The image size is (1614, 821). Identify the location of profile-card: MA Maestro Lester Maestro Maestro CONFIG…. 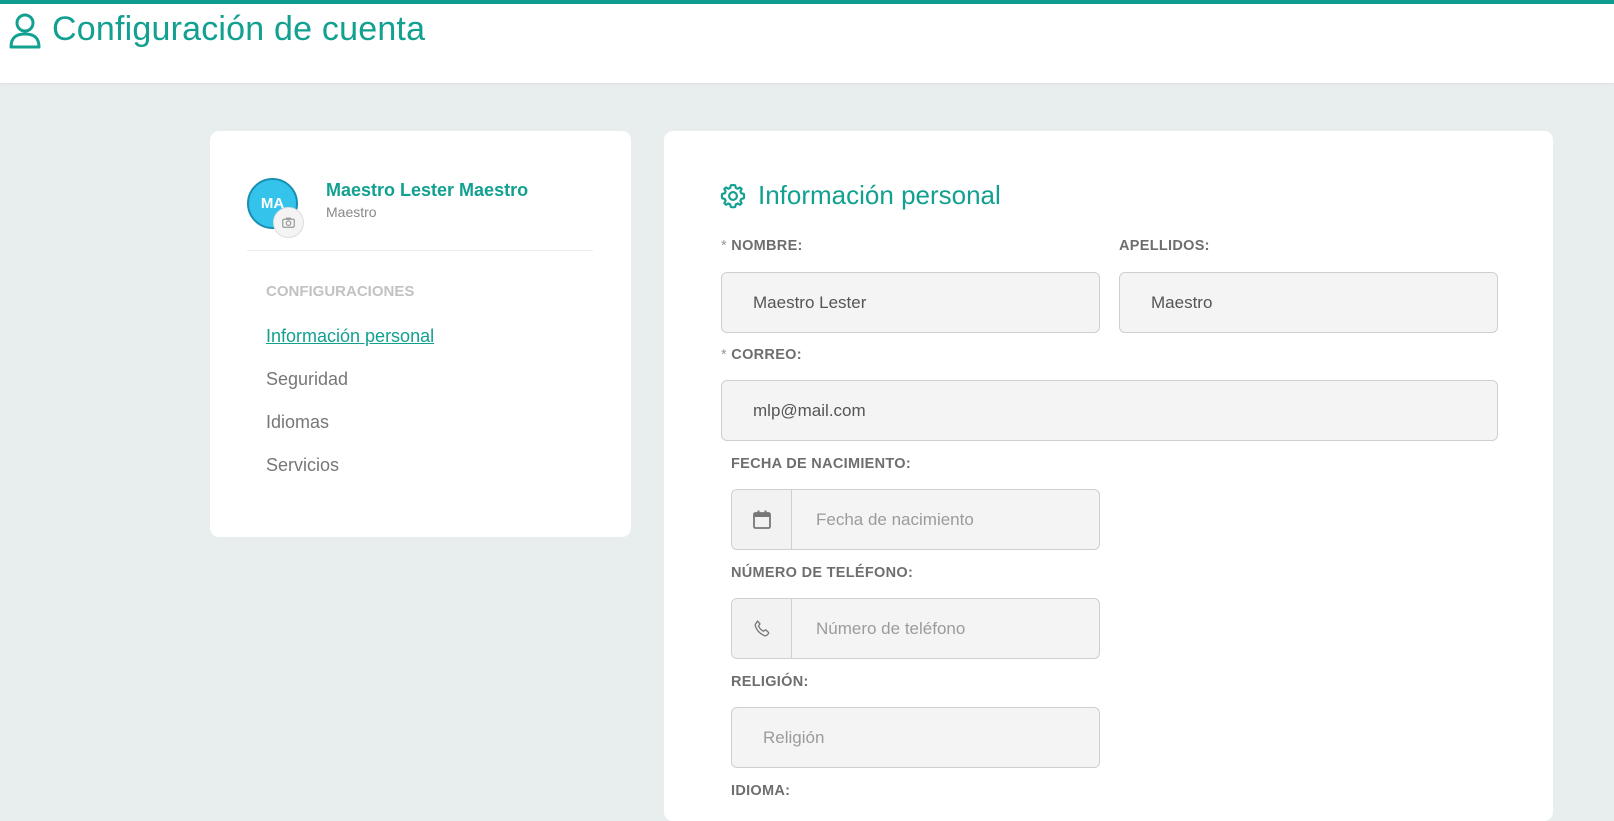
(420, 334).